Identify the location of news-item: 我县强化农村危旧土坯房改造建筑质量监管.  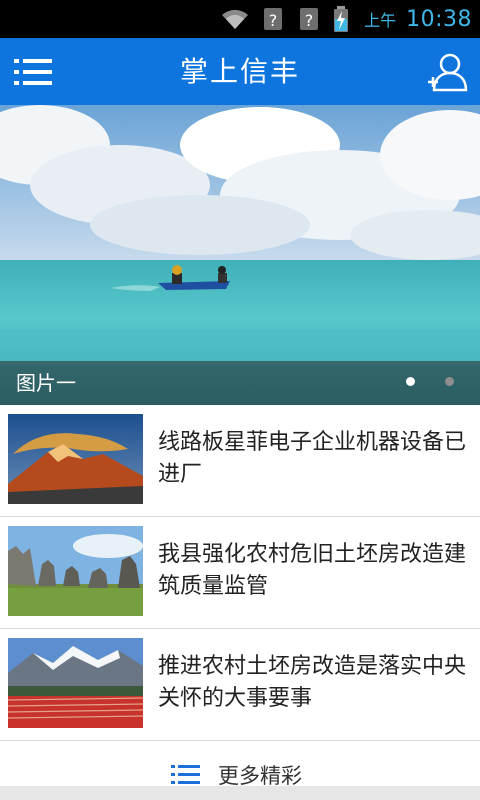
(240, 573).